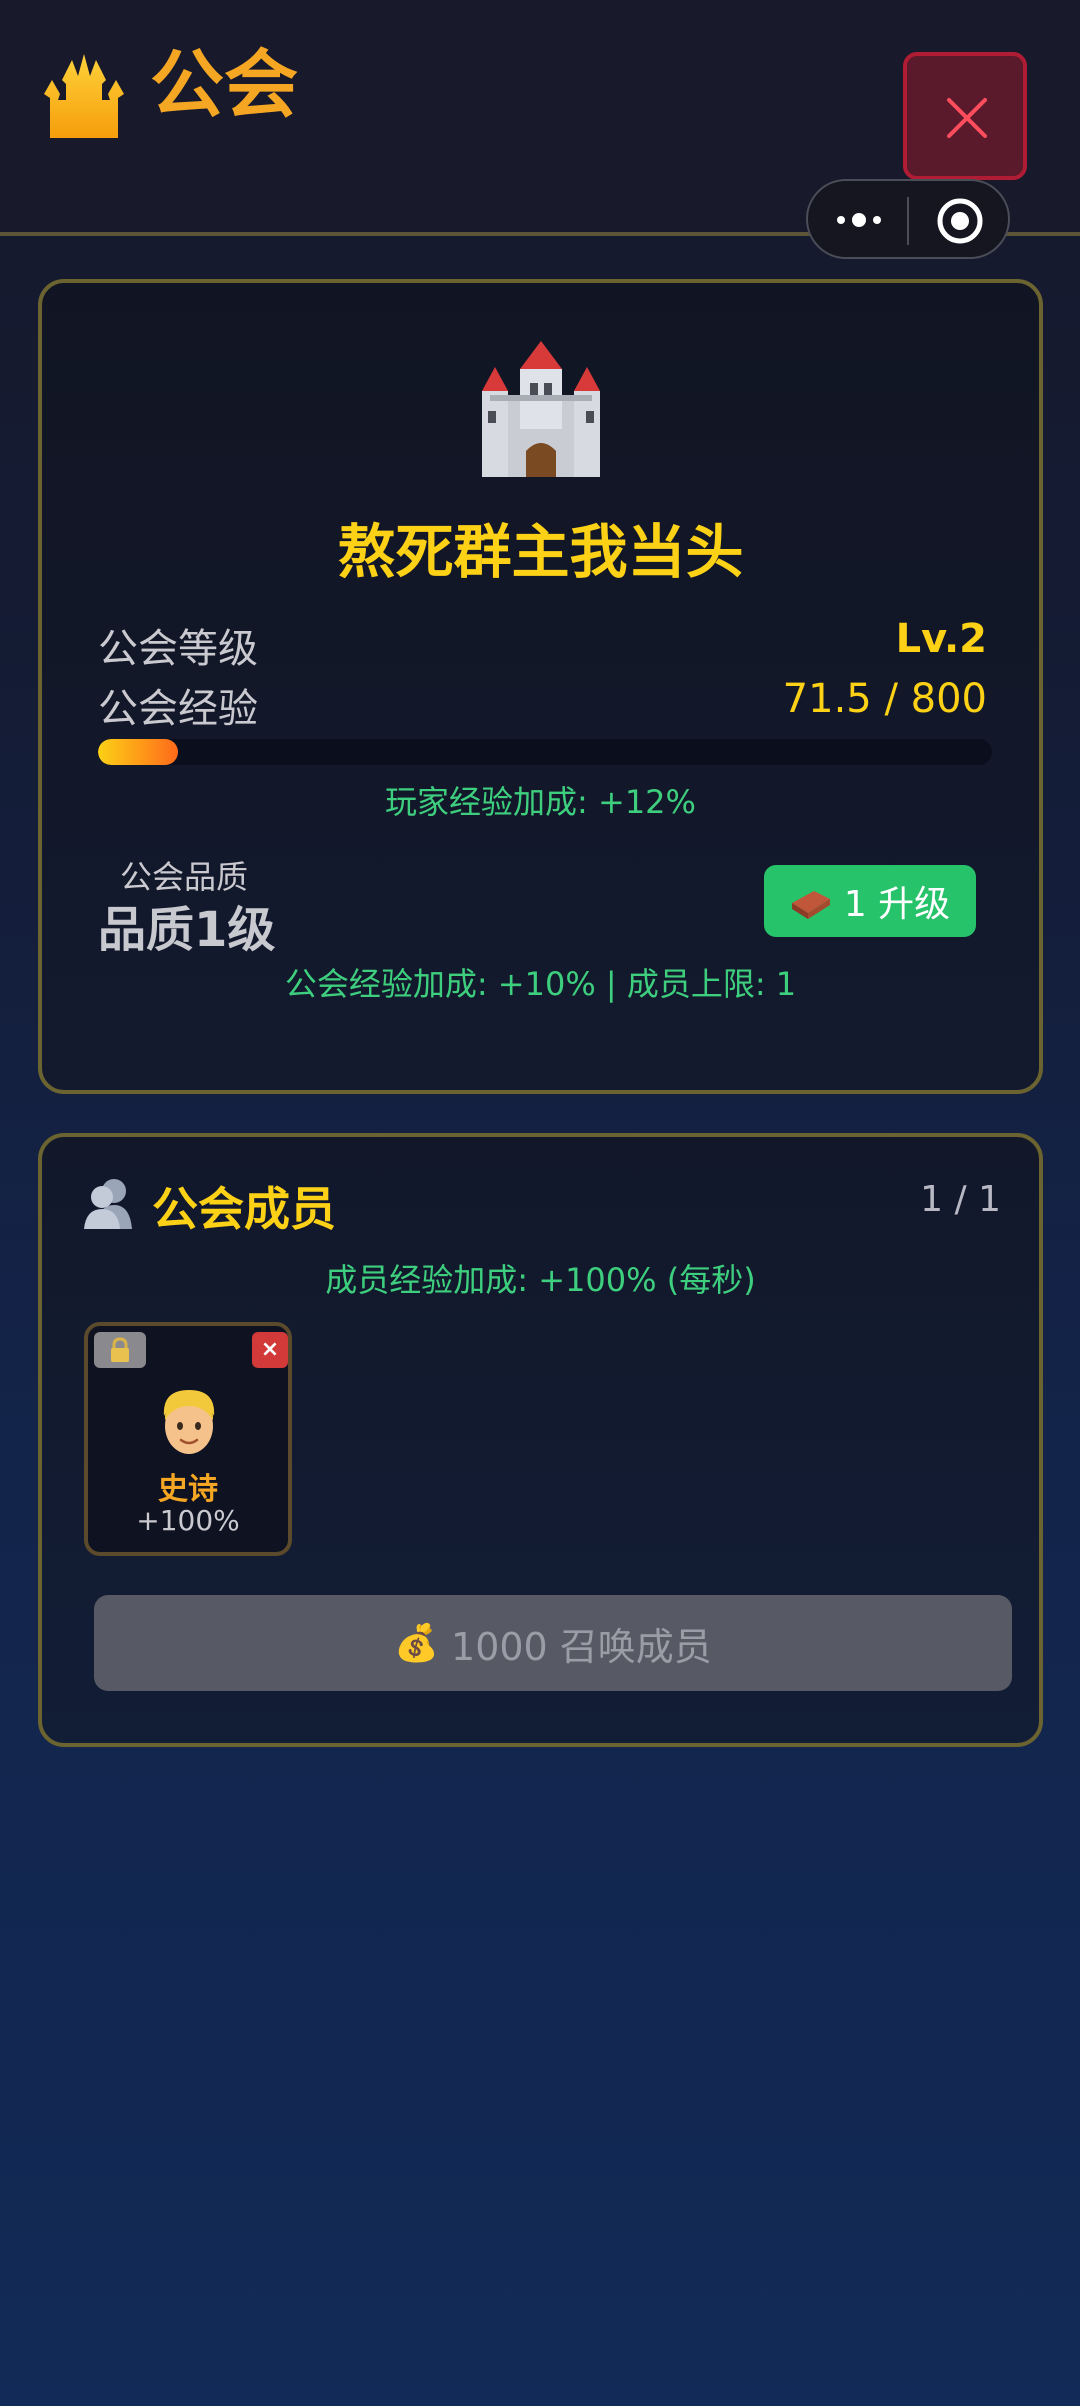 The width and height of the screenshot is (1080, 2406). What do you see at coordinates (545, 752) in the screenshot?
I see `guild-exp-progress-bar` at bounding box center [545, 752].